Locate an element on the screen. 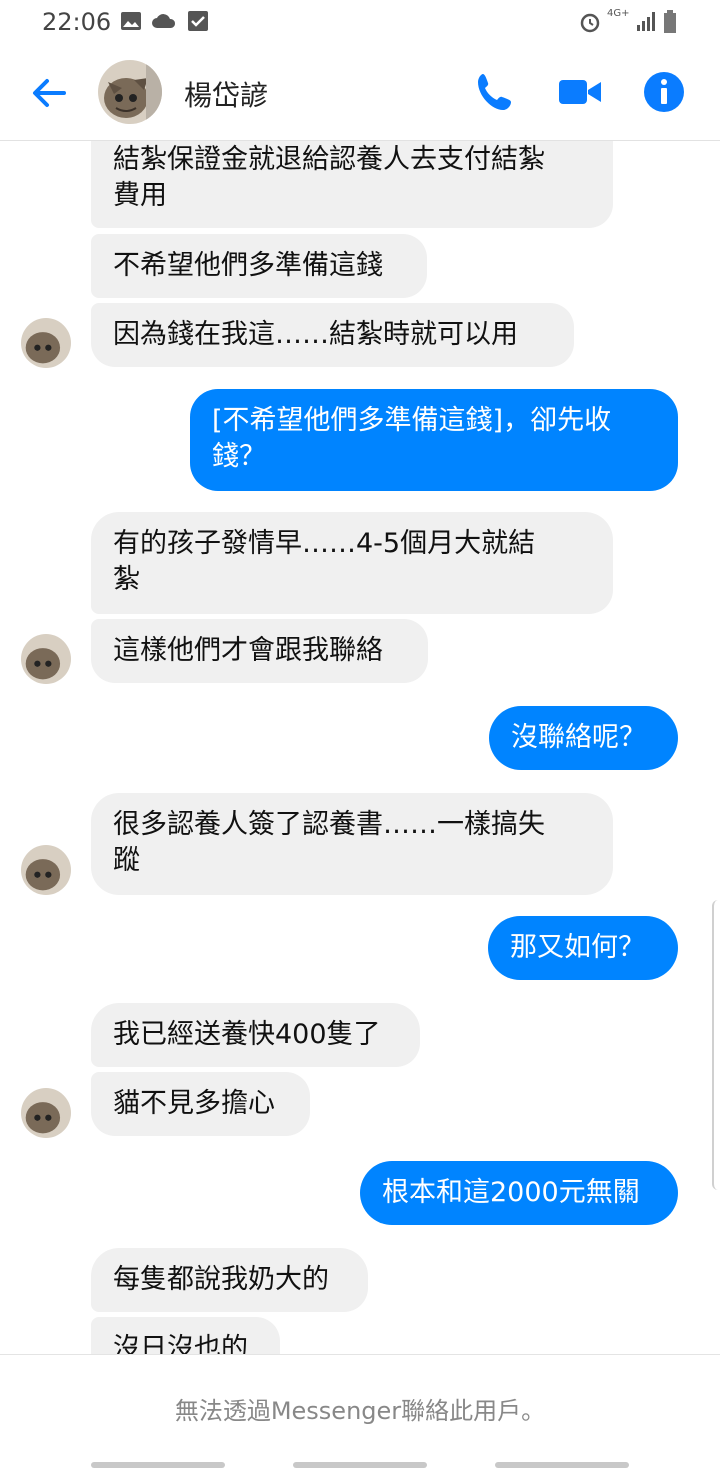 This screenshot has height=1481, width=720. info-icon is located at coordinates (664, 92).